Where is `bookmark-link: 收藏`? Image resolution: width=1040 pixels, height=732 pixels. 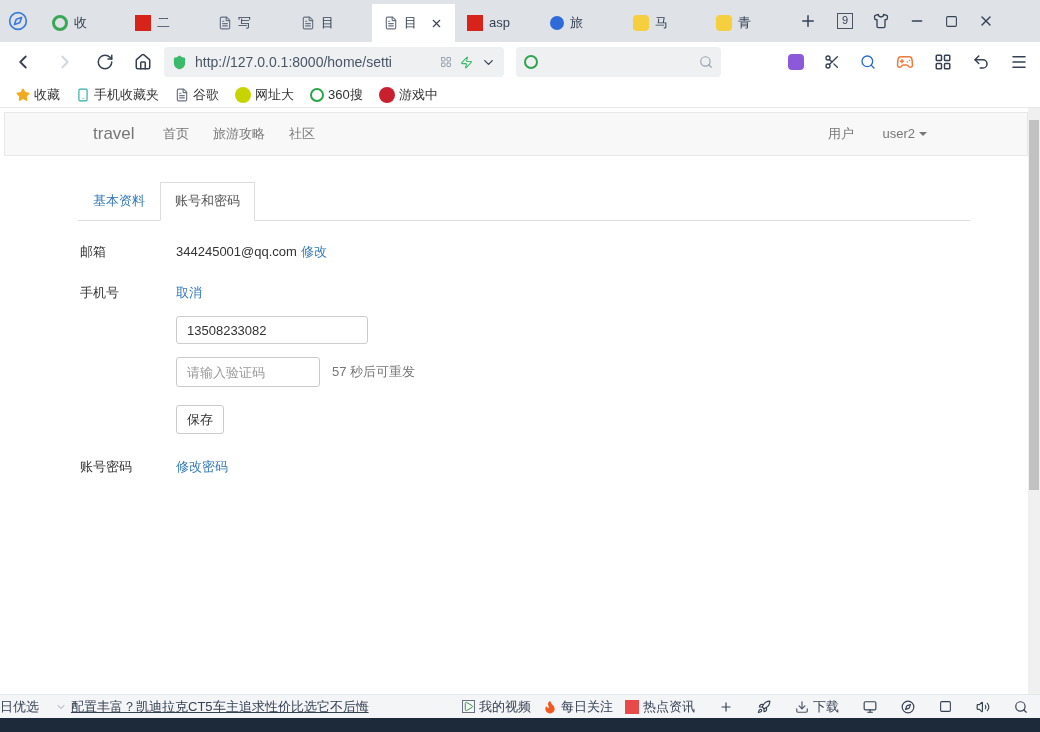
bookmark-link: 收藏 is located at coordinates (38, 94).